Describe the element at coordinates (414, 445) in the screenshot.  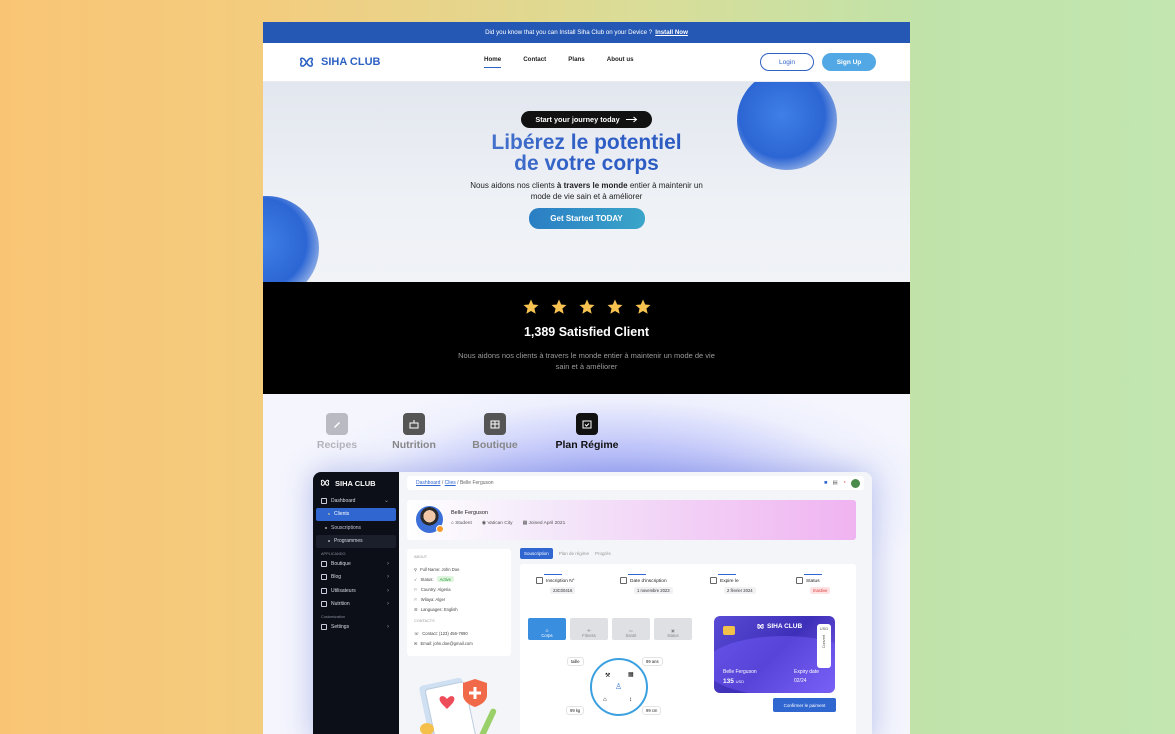
I see `tab-nutrition-label: Nutrition` at that location.